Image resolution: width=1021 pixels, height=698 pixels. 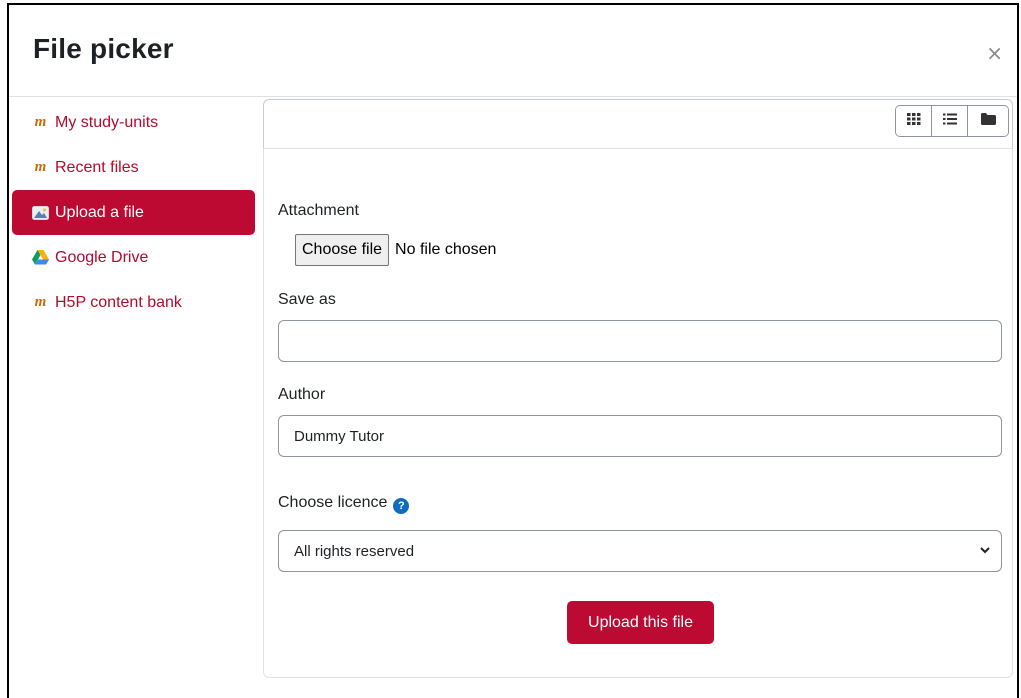 I want to click on upload-icon, so click(x=40, y=213).